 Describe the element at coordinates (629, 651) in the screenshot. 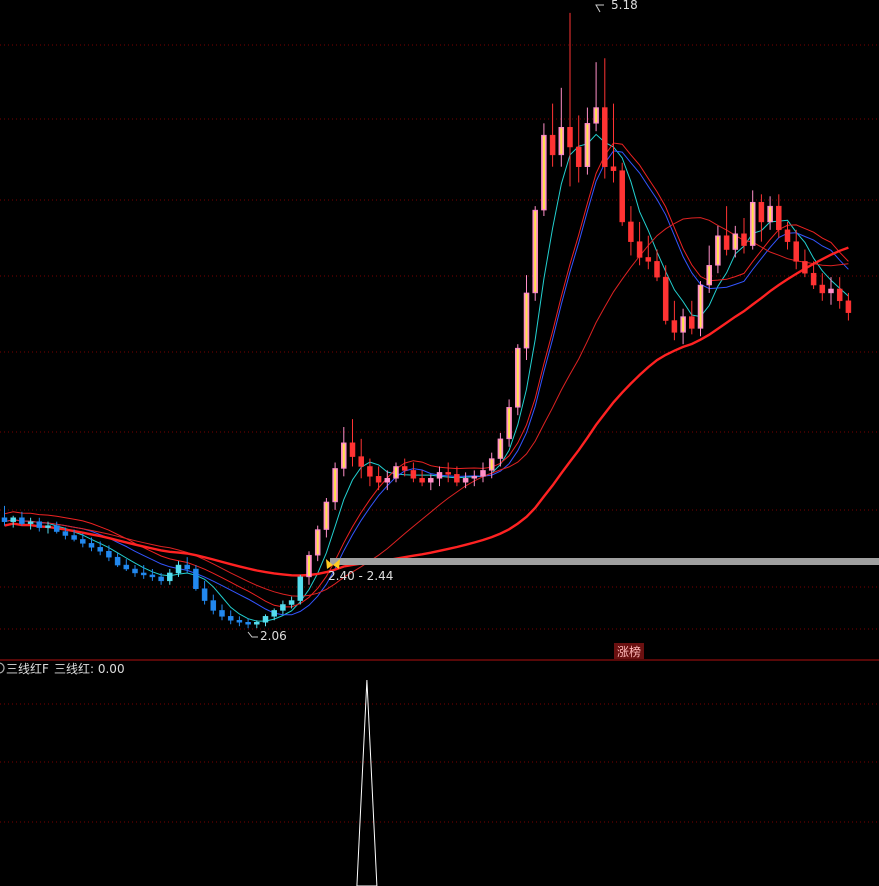

I see `limit-up-badge: 涨榜` at that location.